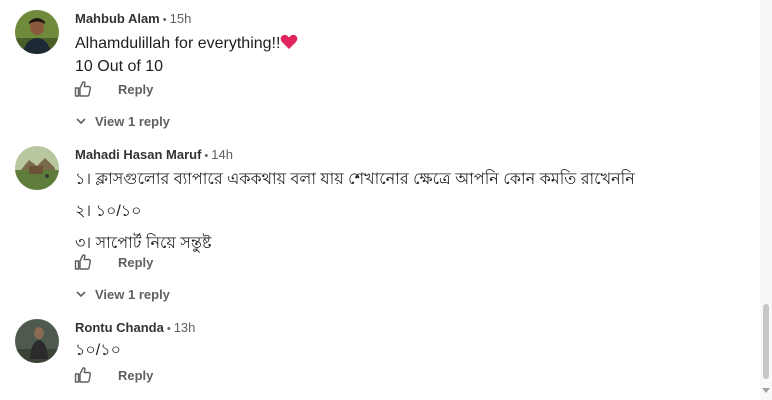  I want to click on comment-text: ১০/১০, so click(98, 350).